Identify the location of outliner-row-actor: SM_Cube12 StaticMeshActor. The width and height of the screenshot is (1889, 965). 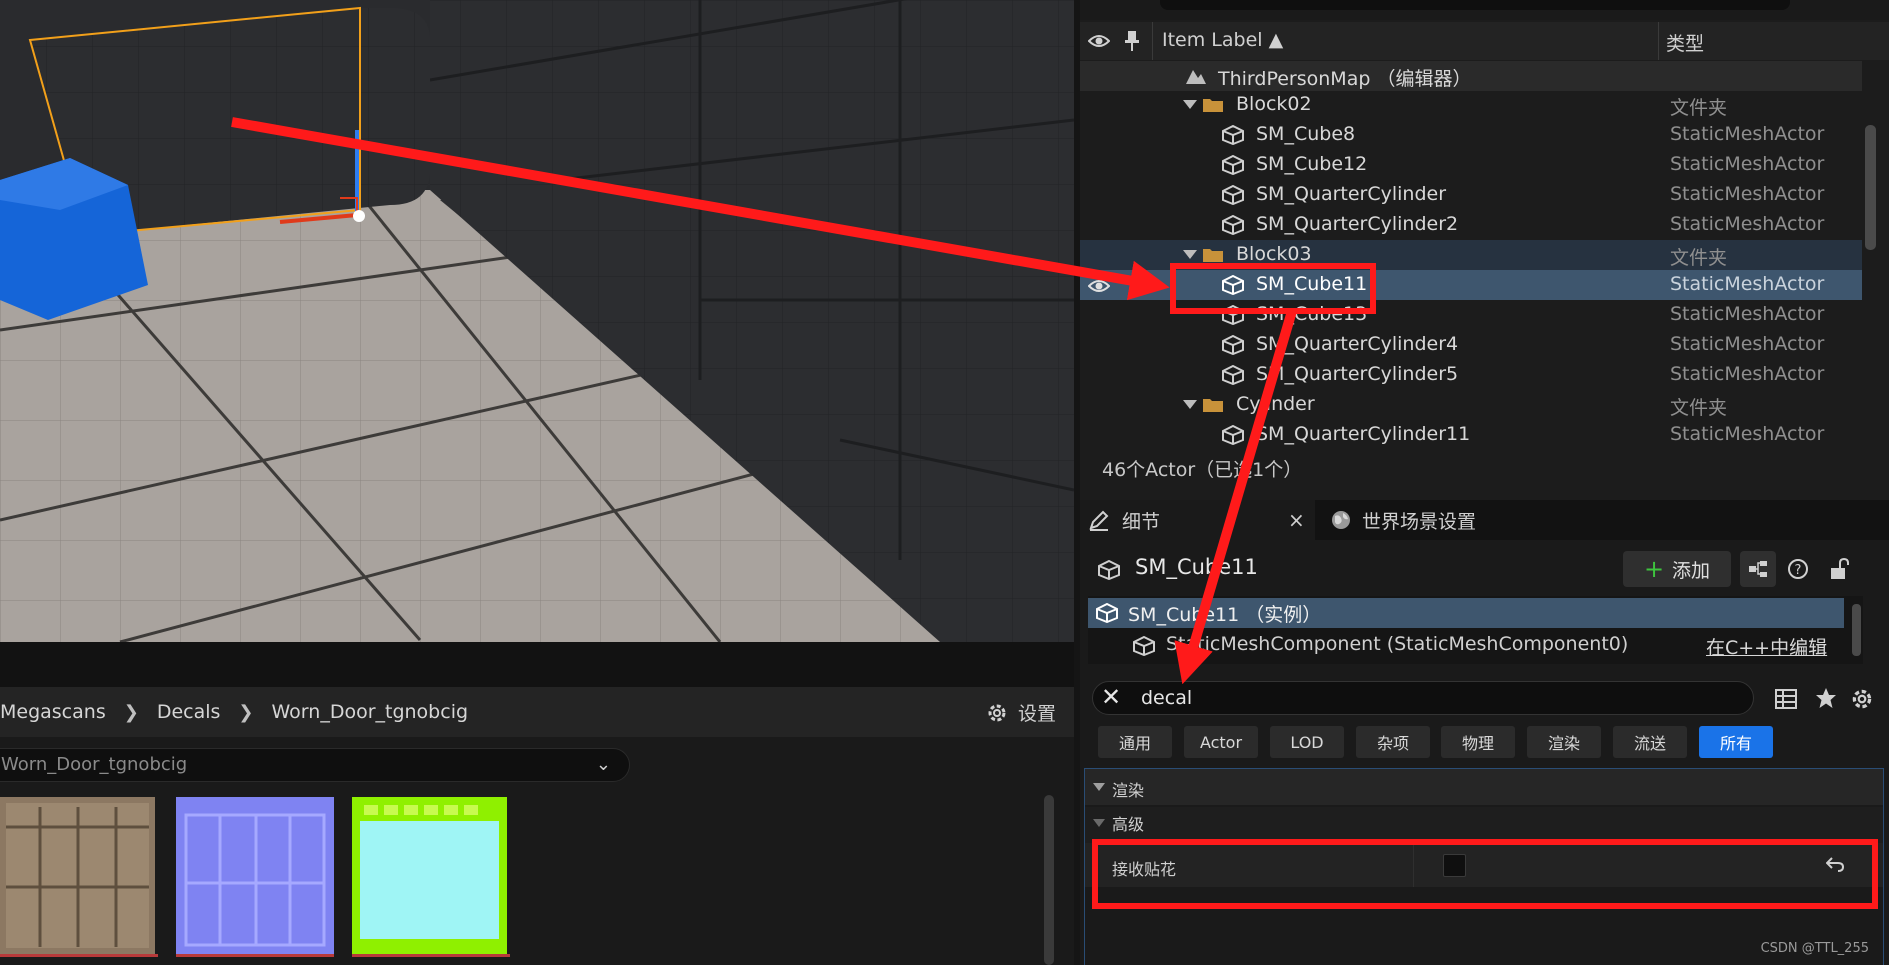
(1471, 165).